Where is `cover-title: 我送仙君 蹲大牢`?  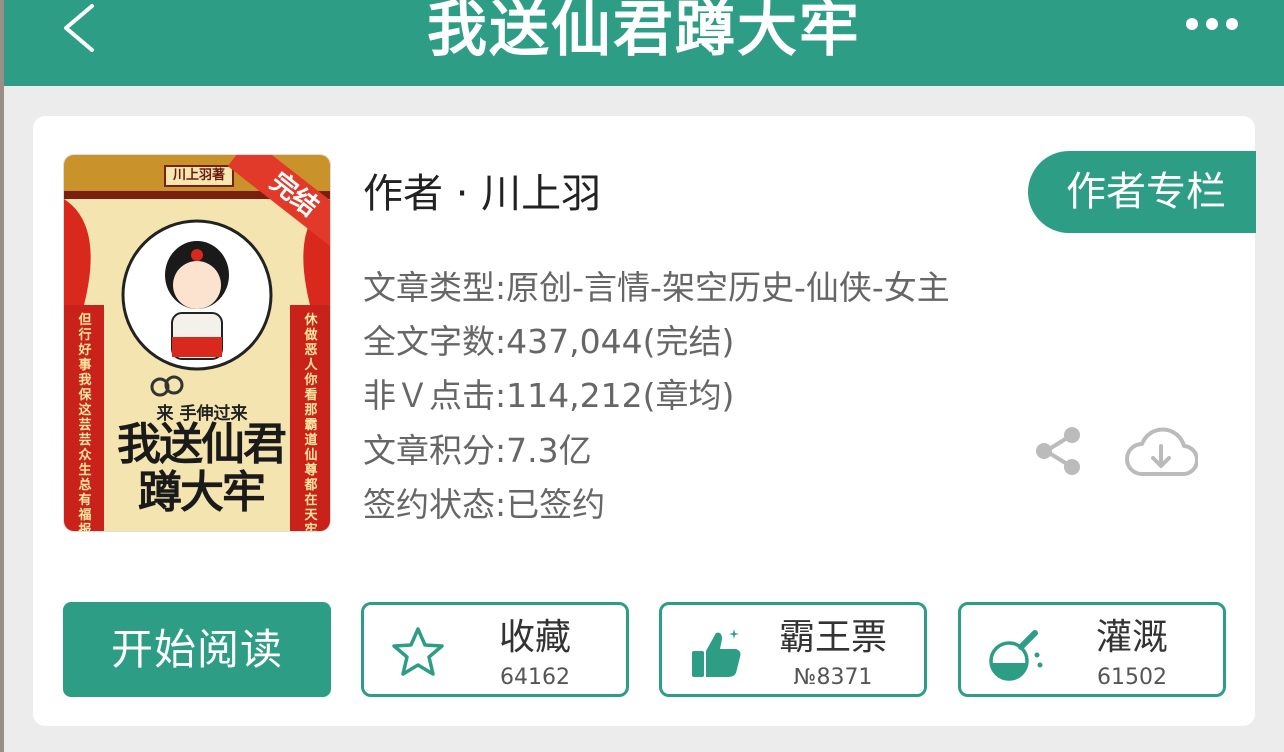
cover-title: 我送仙君 蹲大牢 is located at coordinates (201, 469).